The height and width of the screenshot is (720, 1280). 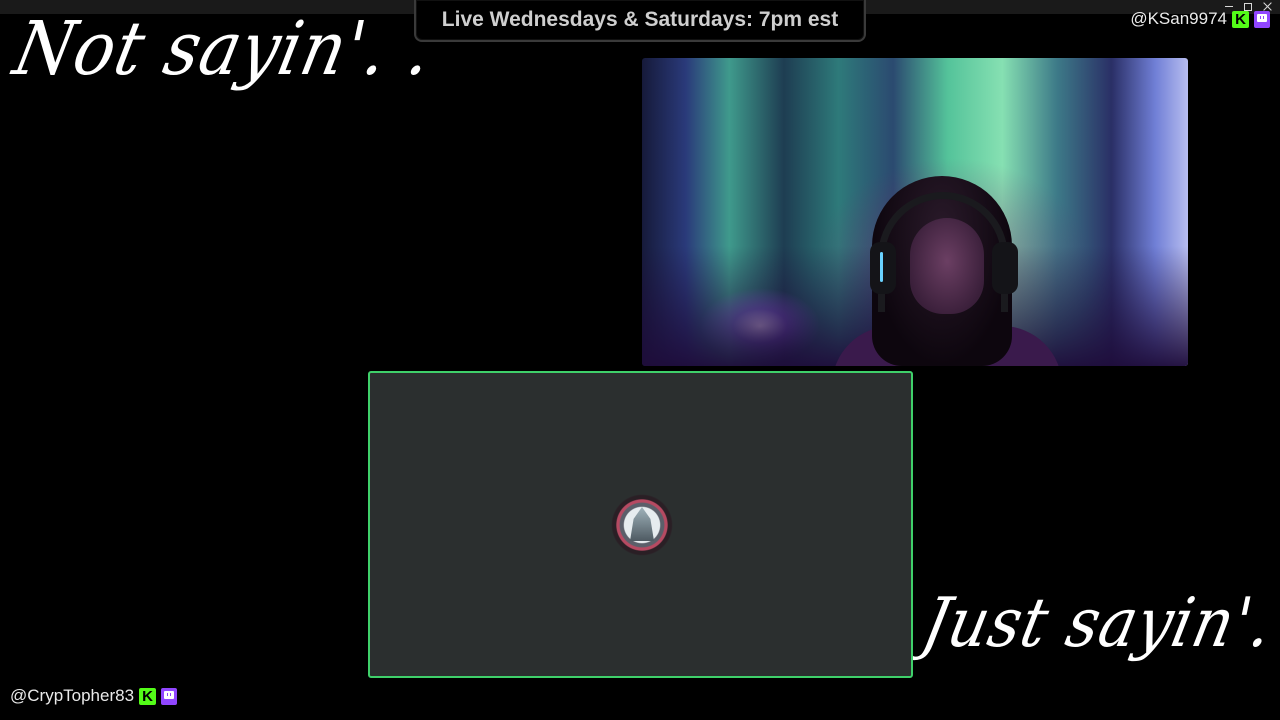 I want to click on streamer-handle-bottom-left: @CrypTopher83 K, so click(x=94, y=696).